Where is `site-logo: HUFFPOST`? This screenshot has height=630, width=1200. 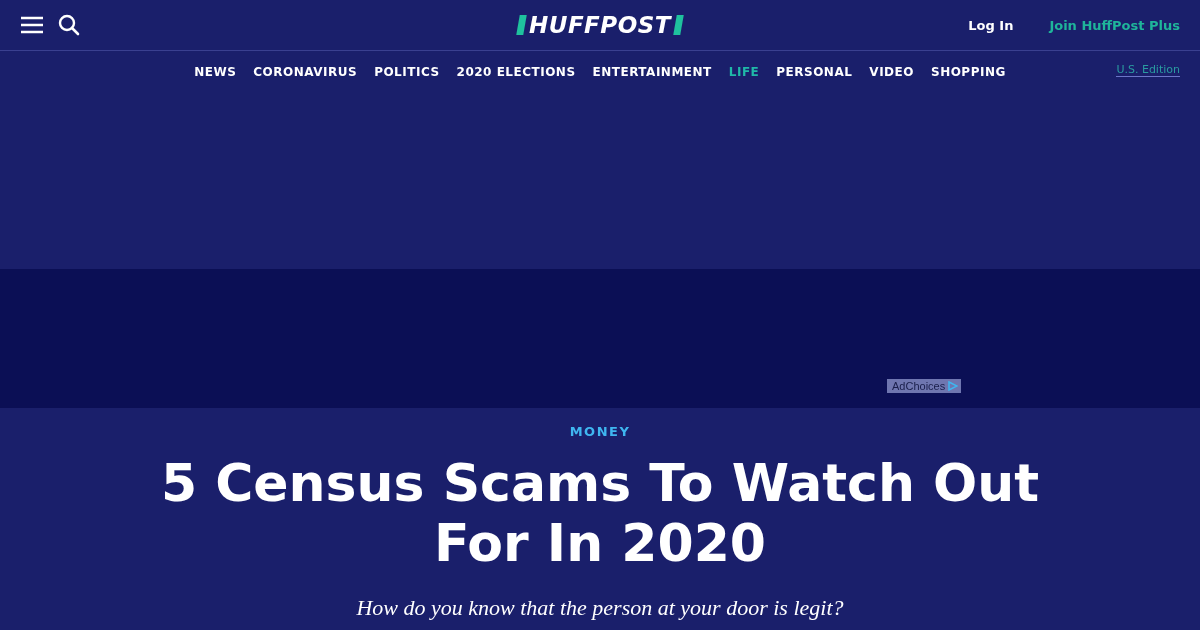 site-logo: HUFFPOST is located at coordinates (600, 25).